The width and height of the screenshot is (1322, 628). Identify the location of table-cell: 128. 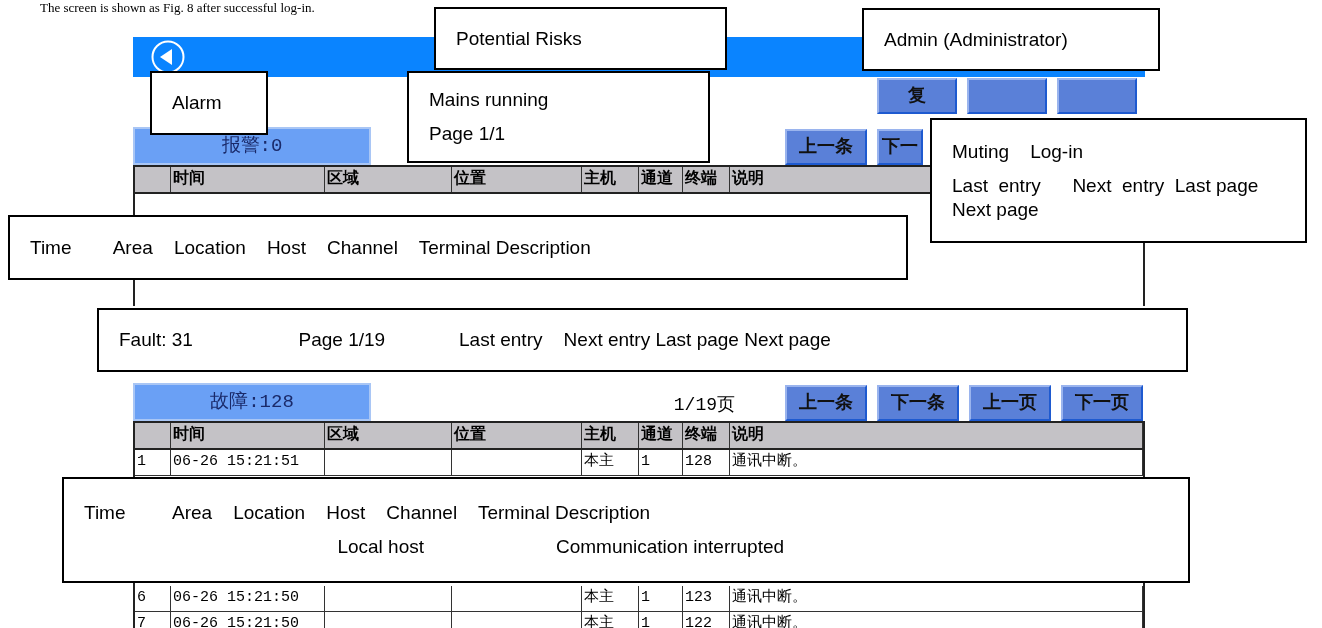
(706, 462).